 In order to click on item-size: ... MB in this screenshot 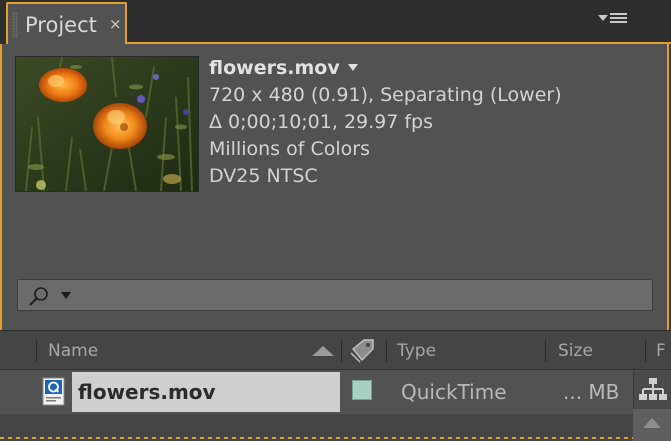, I will do `click(591, 392)`.